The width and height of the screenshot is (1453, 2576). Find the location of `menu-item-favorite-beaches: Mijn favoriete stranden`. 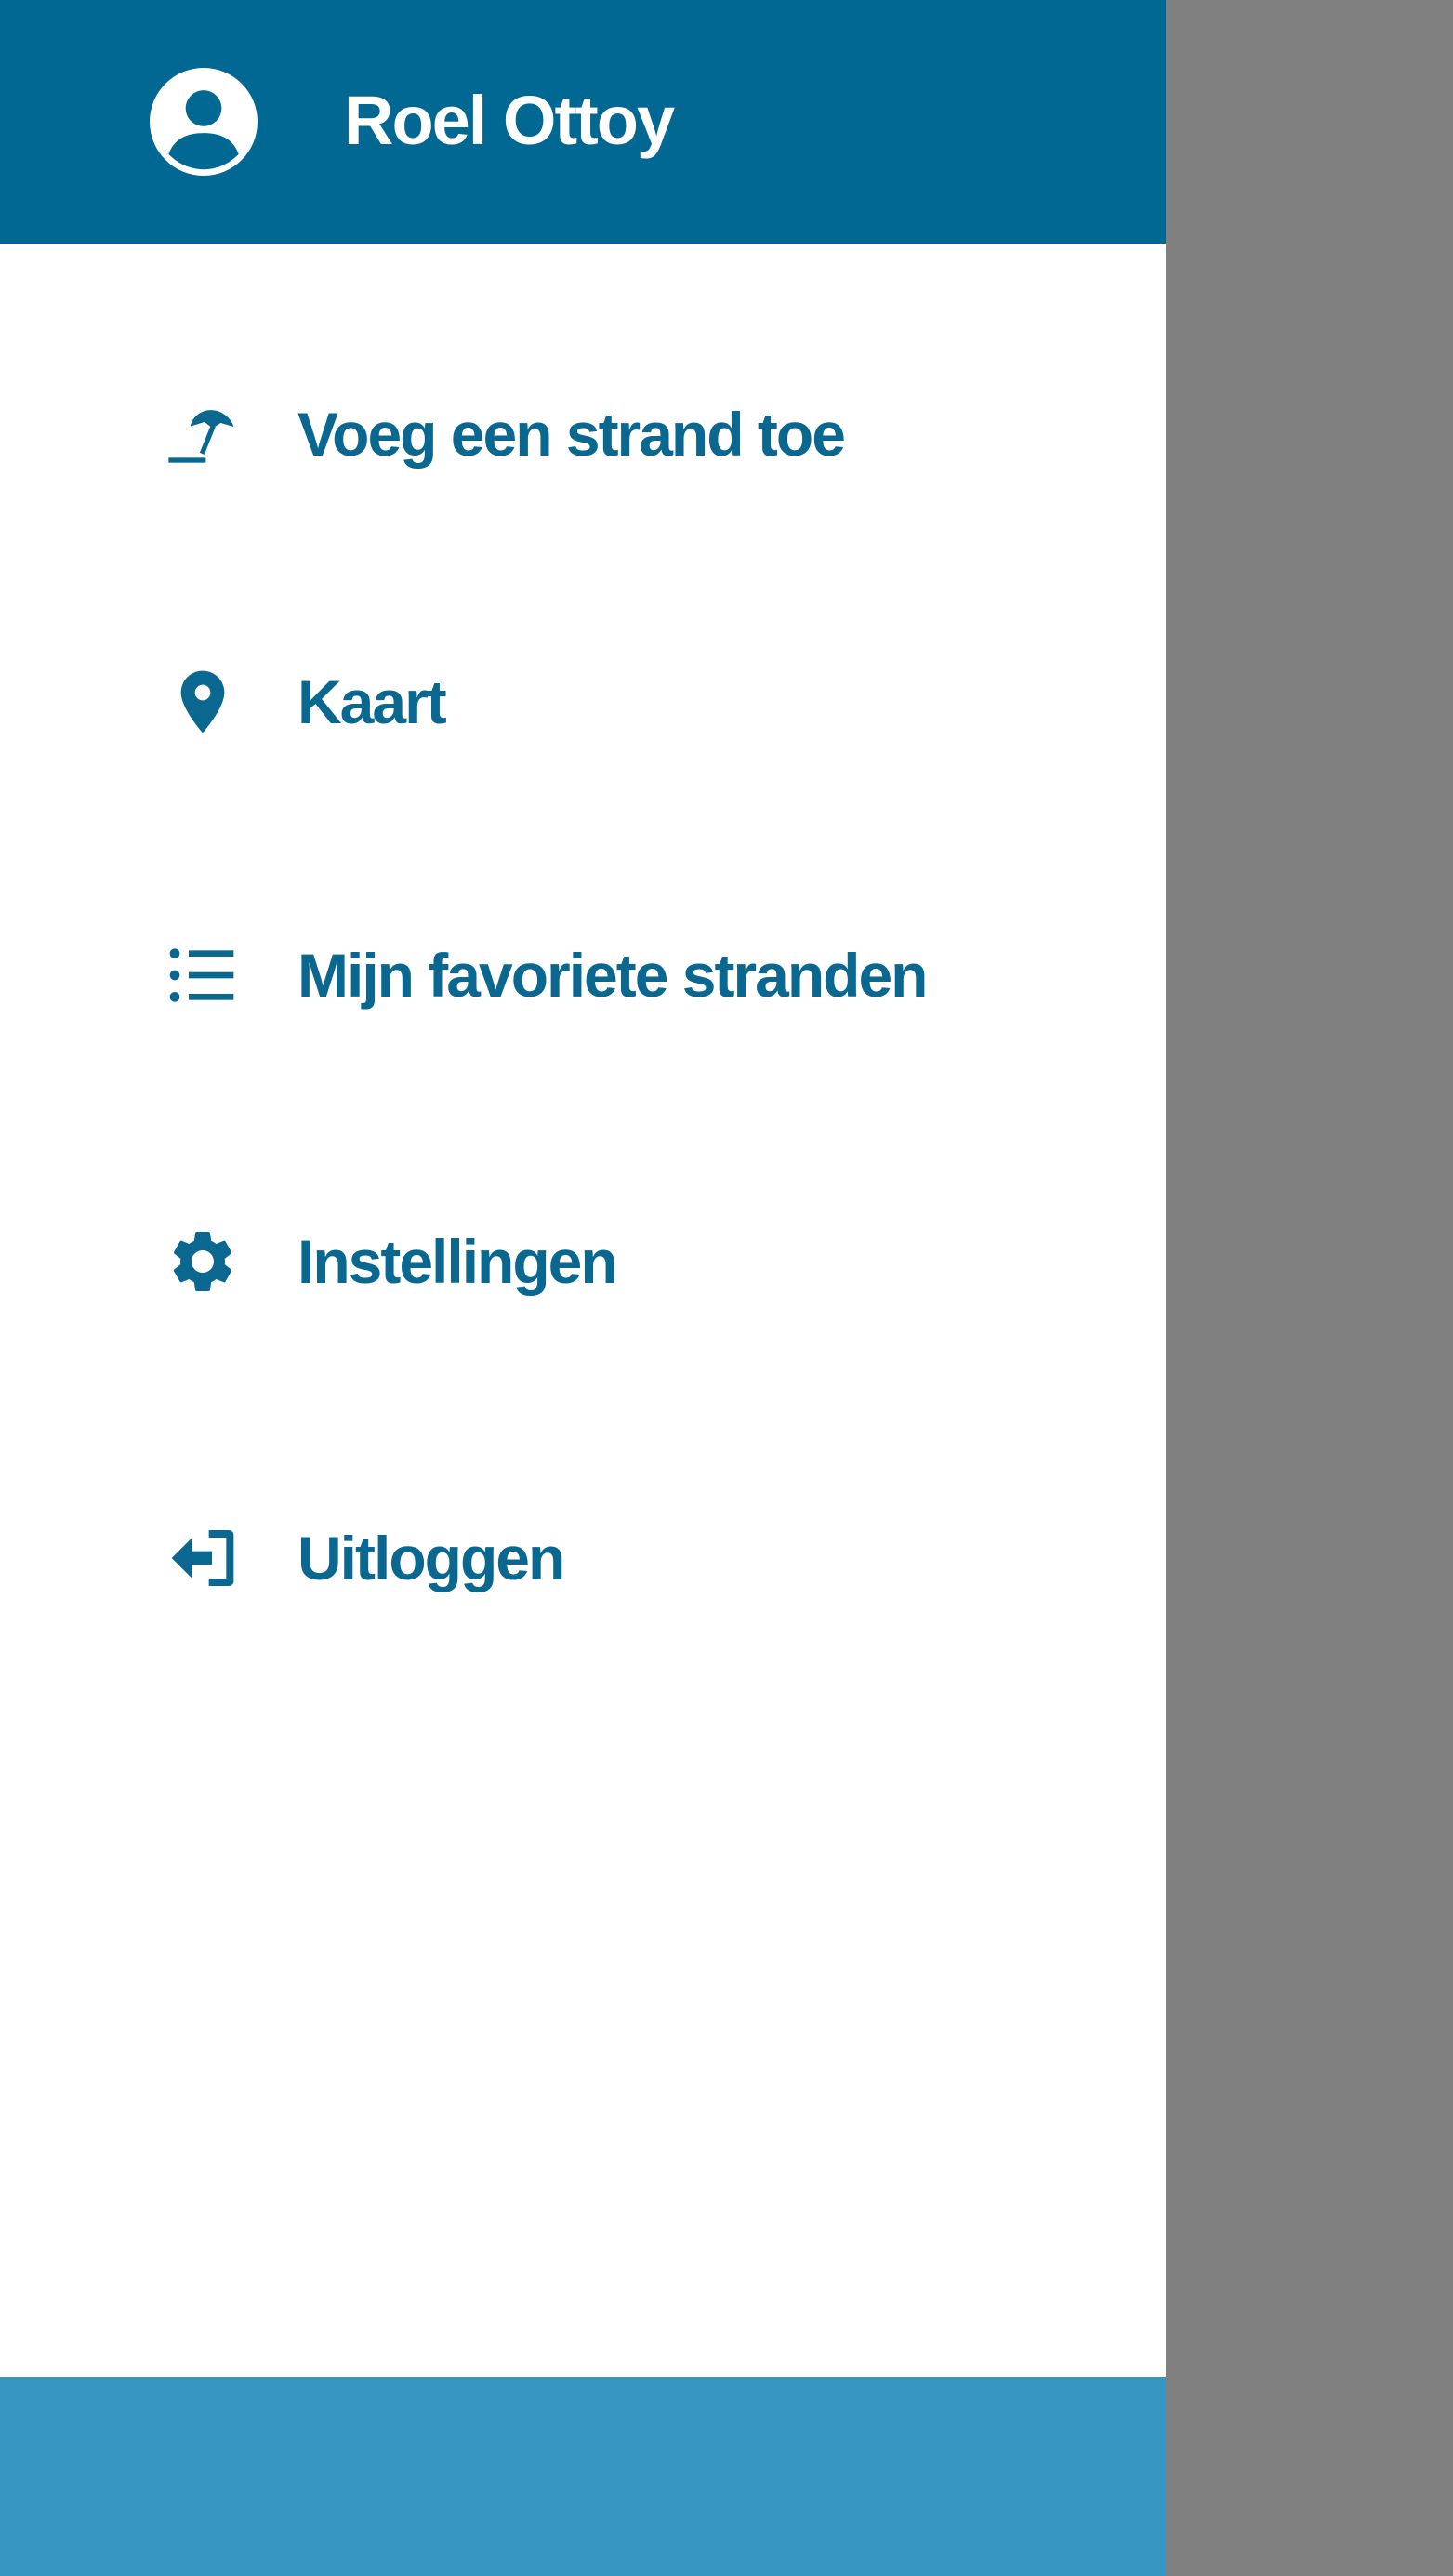

menu-item-favorite-beaches: Mijn favoriete stranden is located at coordinates (583, 975).